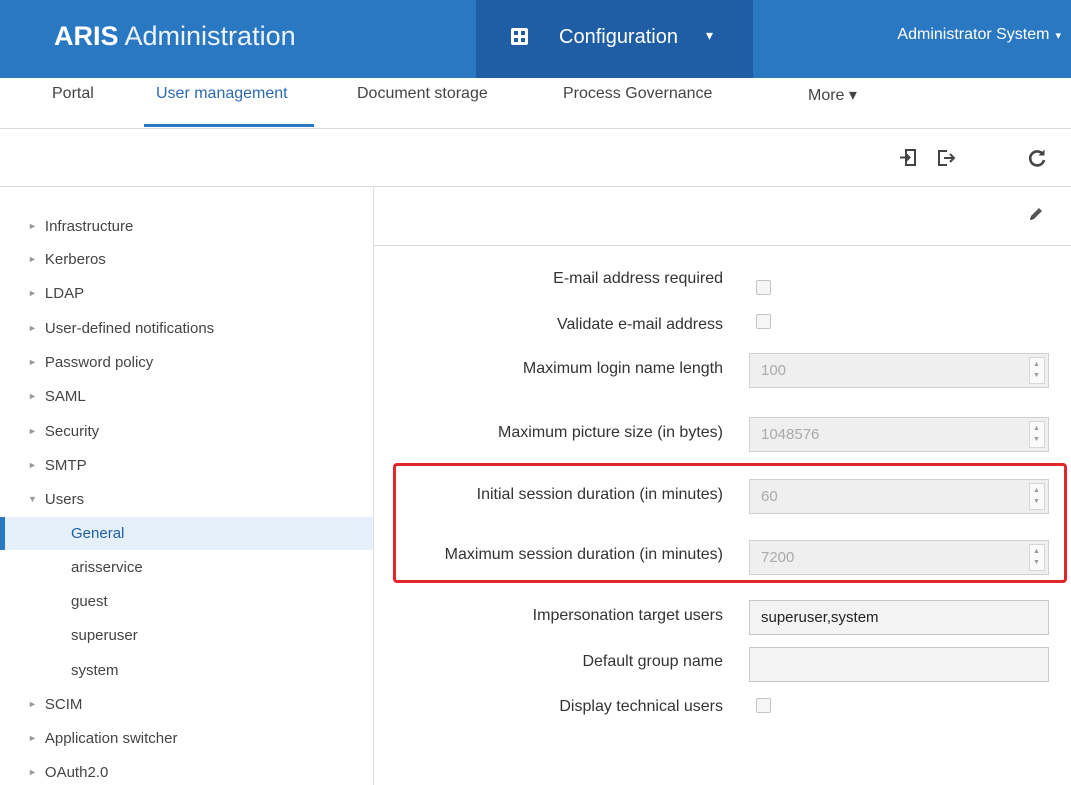  I want to click on initial-session-duration-value: 60, so click(769, 496).